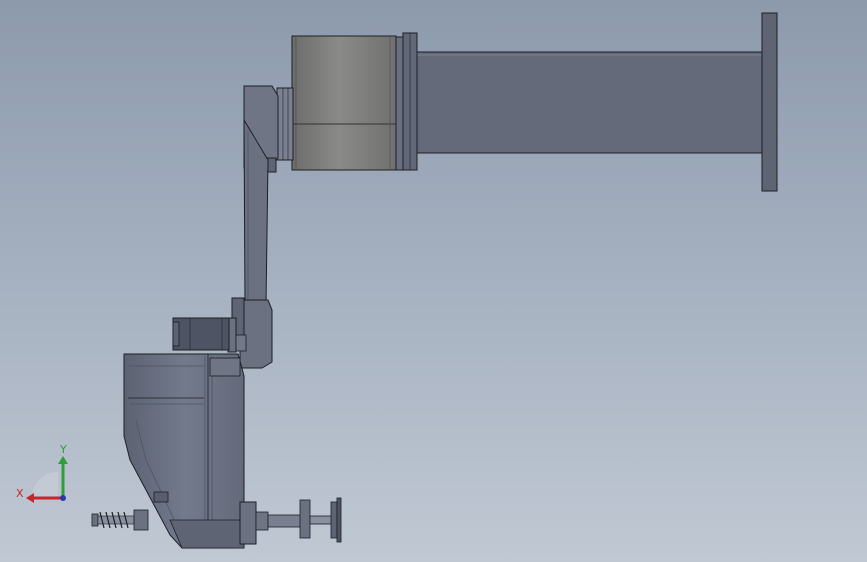 The height and width of the screenshot is (562, 867). I want to click on y-axis-label: Y, so click(63, 449).